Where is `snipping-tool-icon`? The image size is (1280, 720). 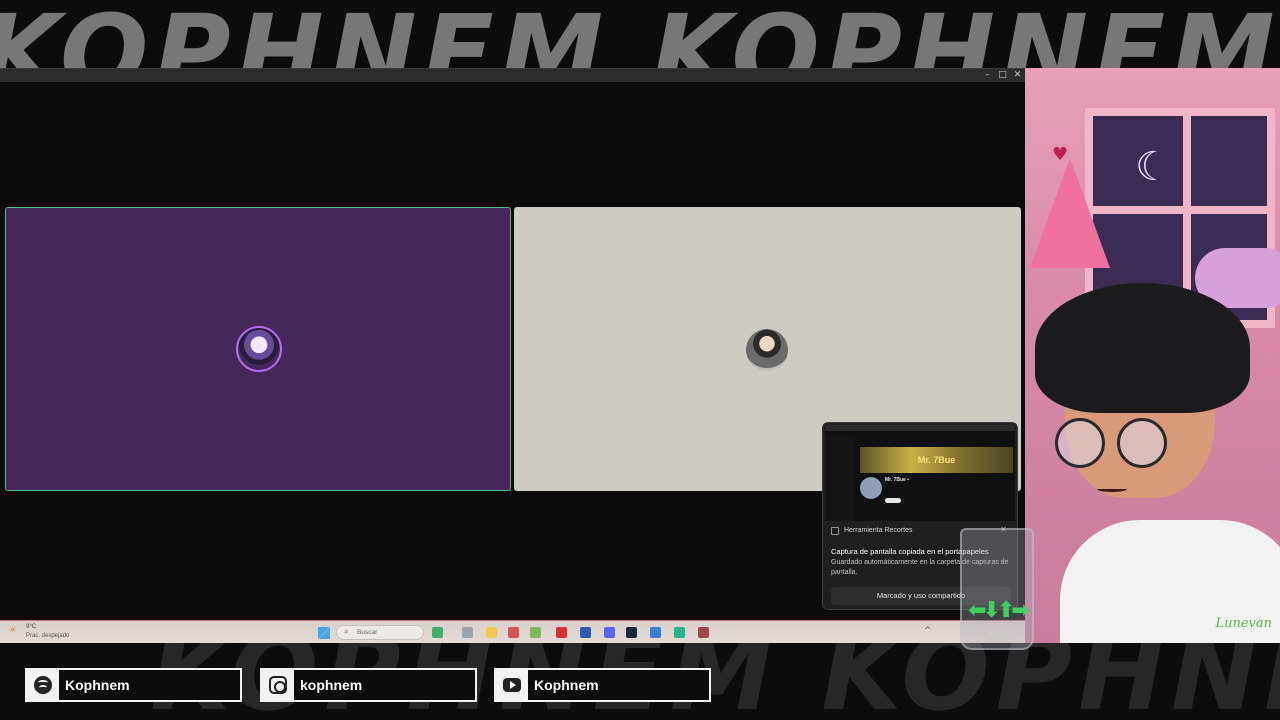
snipping-tool-icon is located at coordinates (835, 531).